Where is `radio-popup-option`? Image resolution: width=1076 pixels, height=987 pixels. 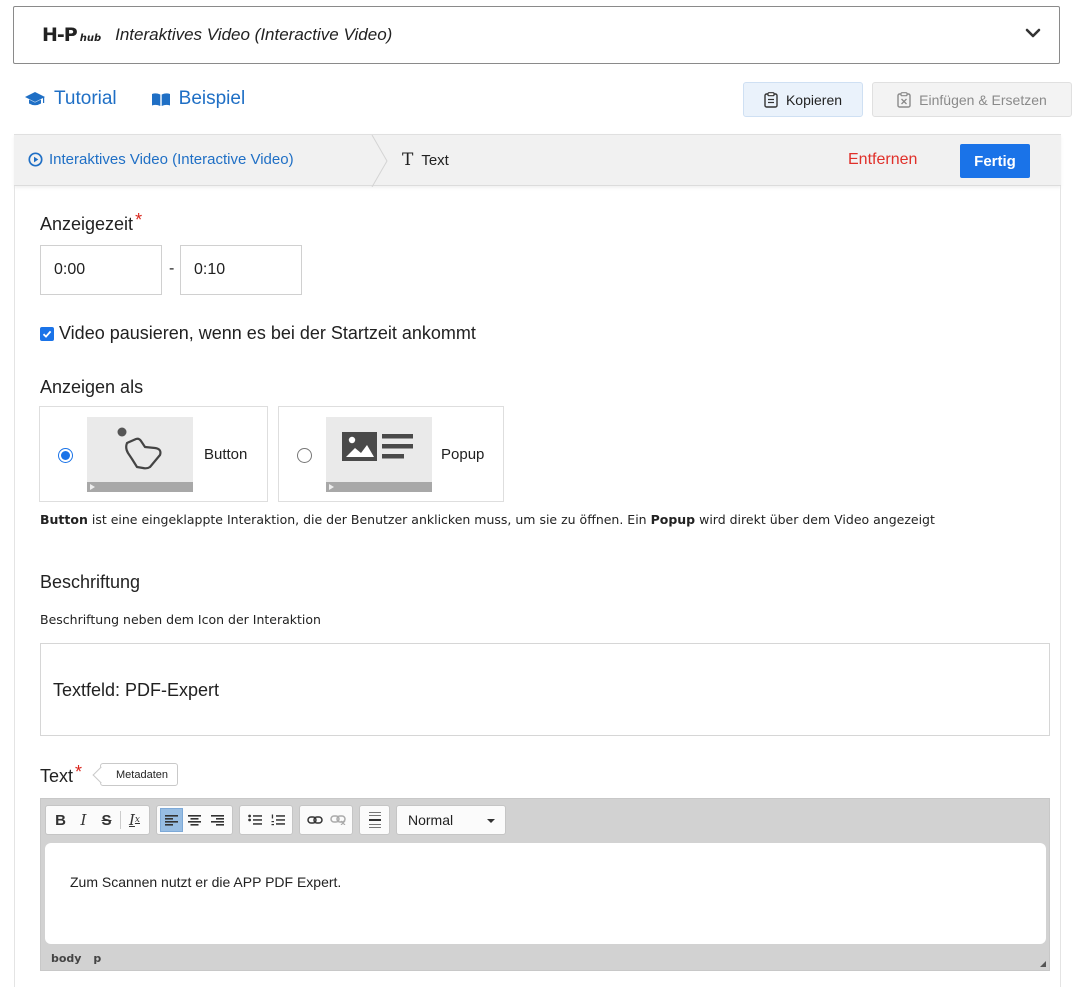 radio-popup-option is located at coordinates (304, 455).